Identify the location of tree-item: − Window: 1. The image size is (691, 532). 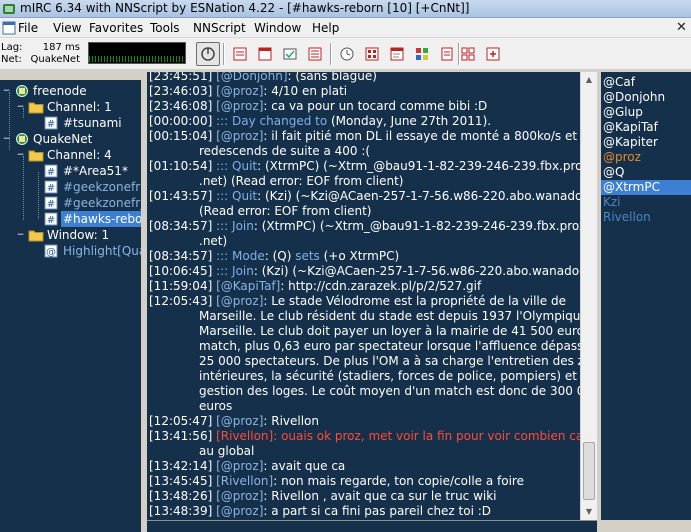
(70, 235).